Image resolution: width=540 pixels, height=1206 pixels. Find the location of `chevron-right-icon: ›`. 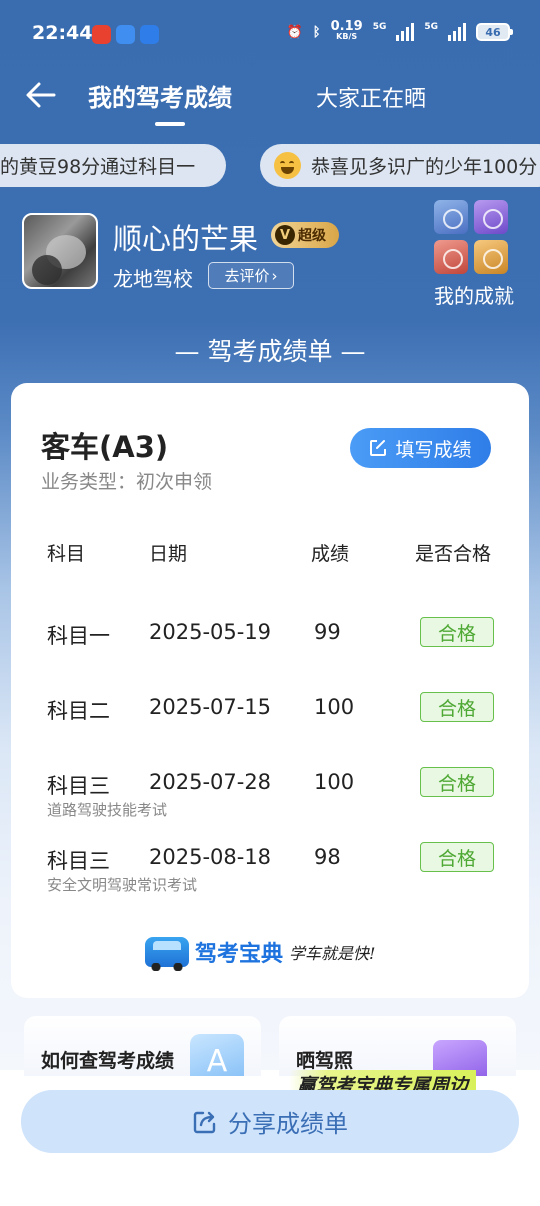

chevron-right-icon: › is located at coordinates (274, 275).